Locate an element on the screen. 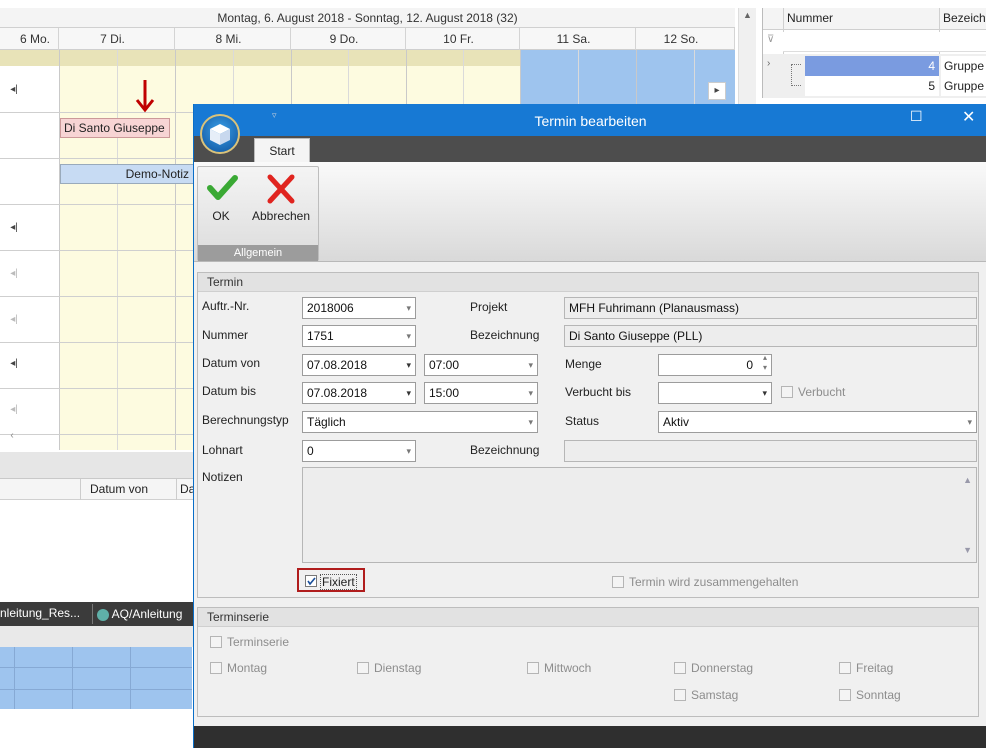 The width and height of the screenshot is (986, 748). auftr-nr-select: 2018006 ▾ is located at coordinates (359, 308).